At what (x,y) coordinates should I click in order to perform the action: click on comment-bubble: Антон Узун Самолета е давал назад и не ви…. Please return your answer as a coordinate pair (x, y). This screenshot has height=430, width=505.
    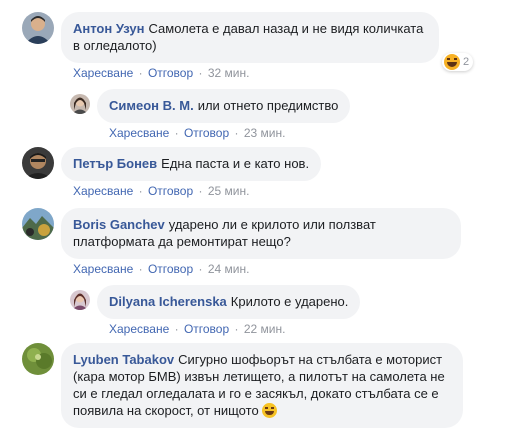
    Looking at the image, I should click on (250, 37).